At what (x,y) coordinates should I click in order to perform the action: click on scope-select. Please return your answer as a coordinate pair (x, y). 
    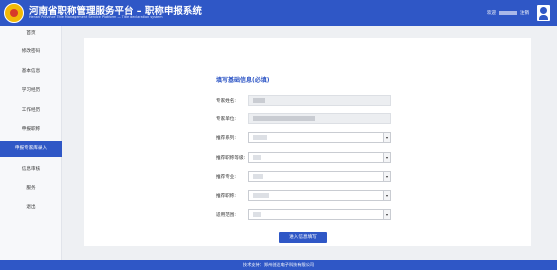
    Looking at the image, I should click on (319, 214).